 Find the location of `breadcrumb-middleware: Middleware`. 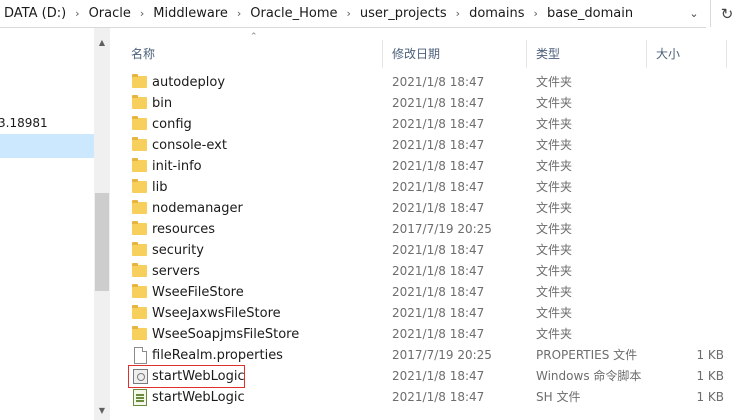

breadcrumb-middleware: Middleware is located at coordinates (190, 13).